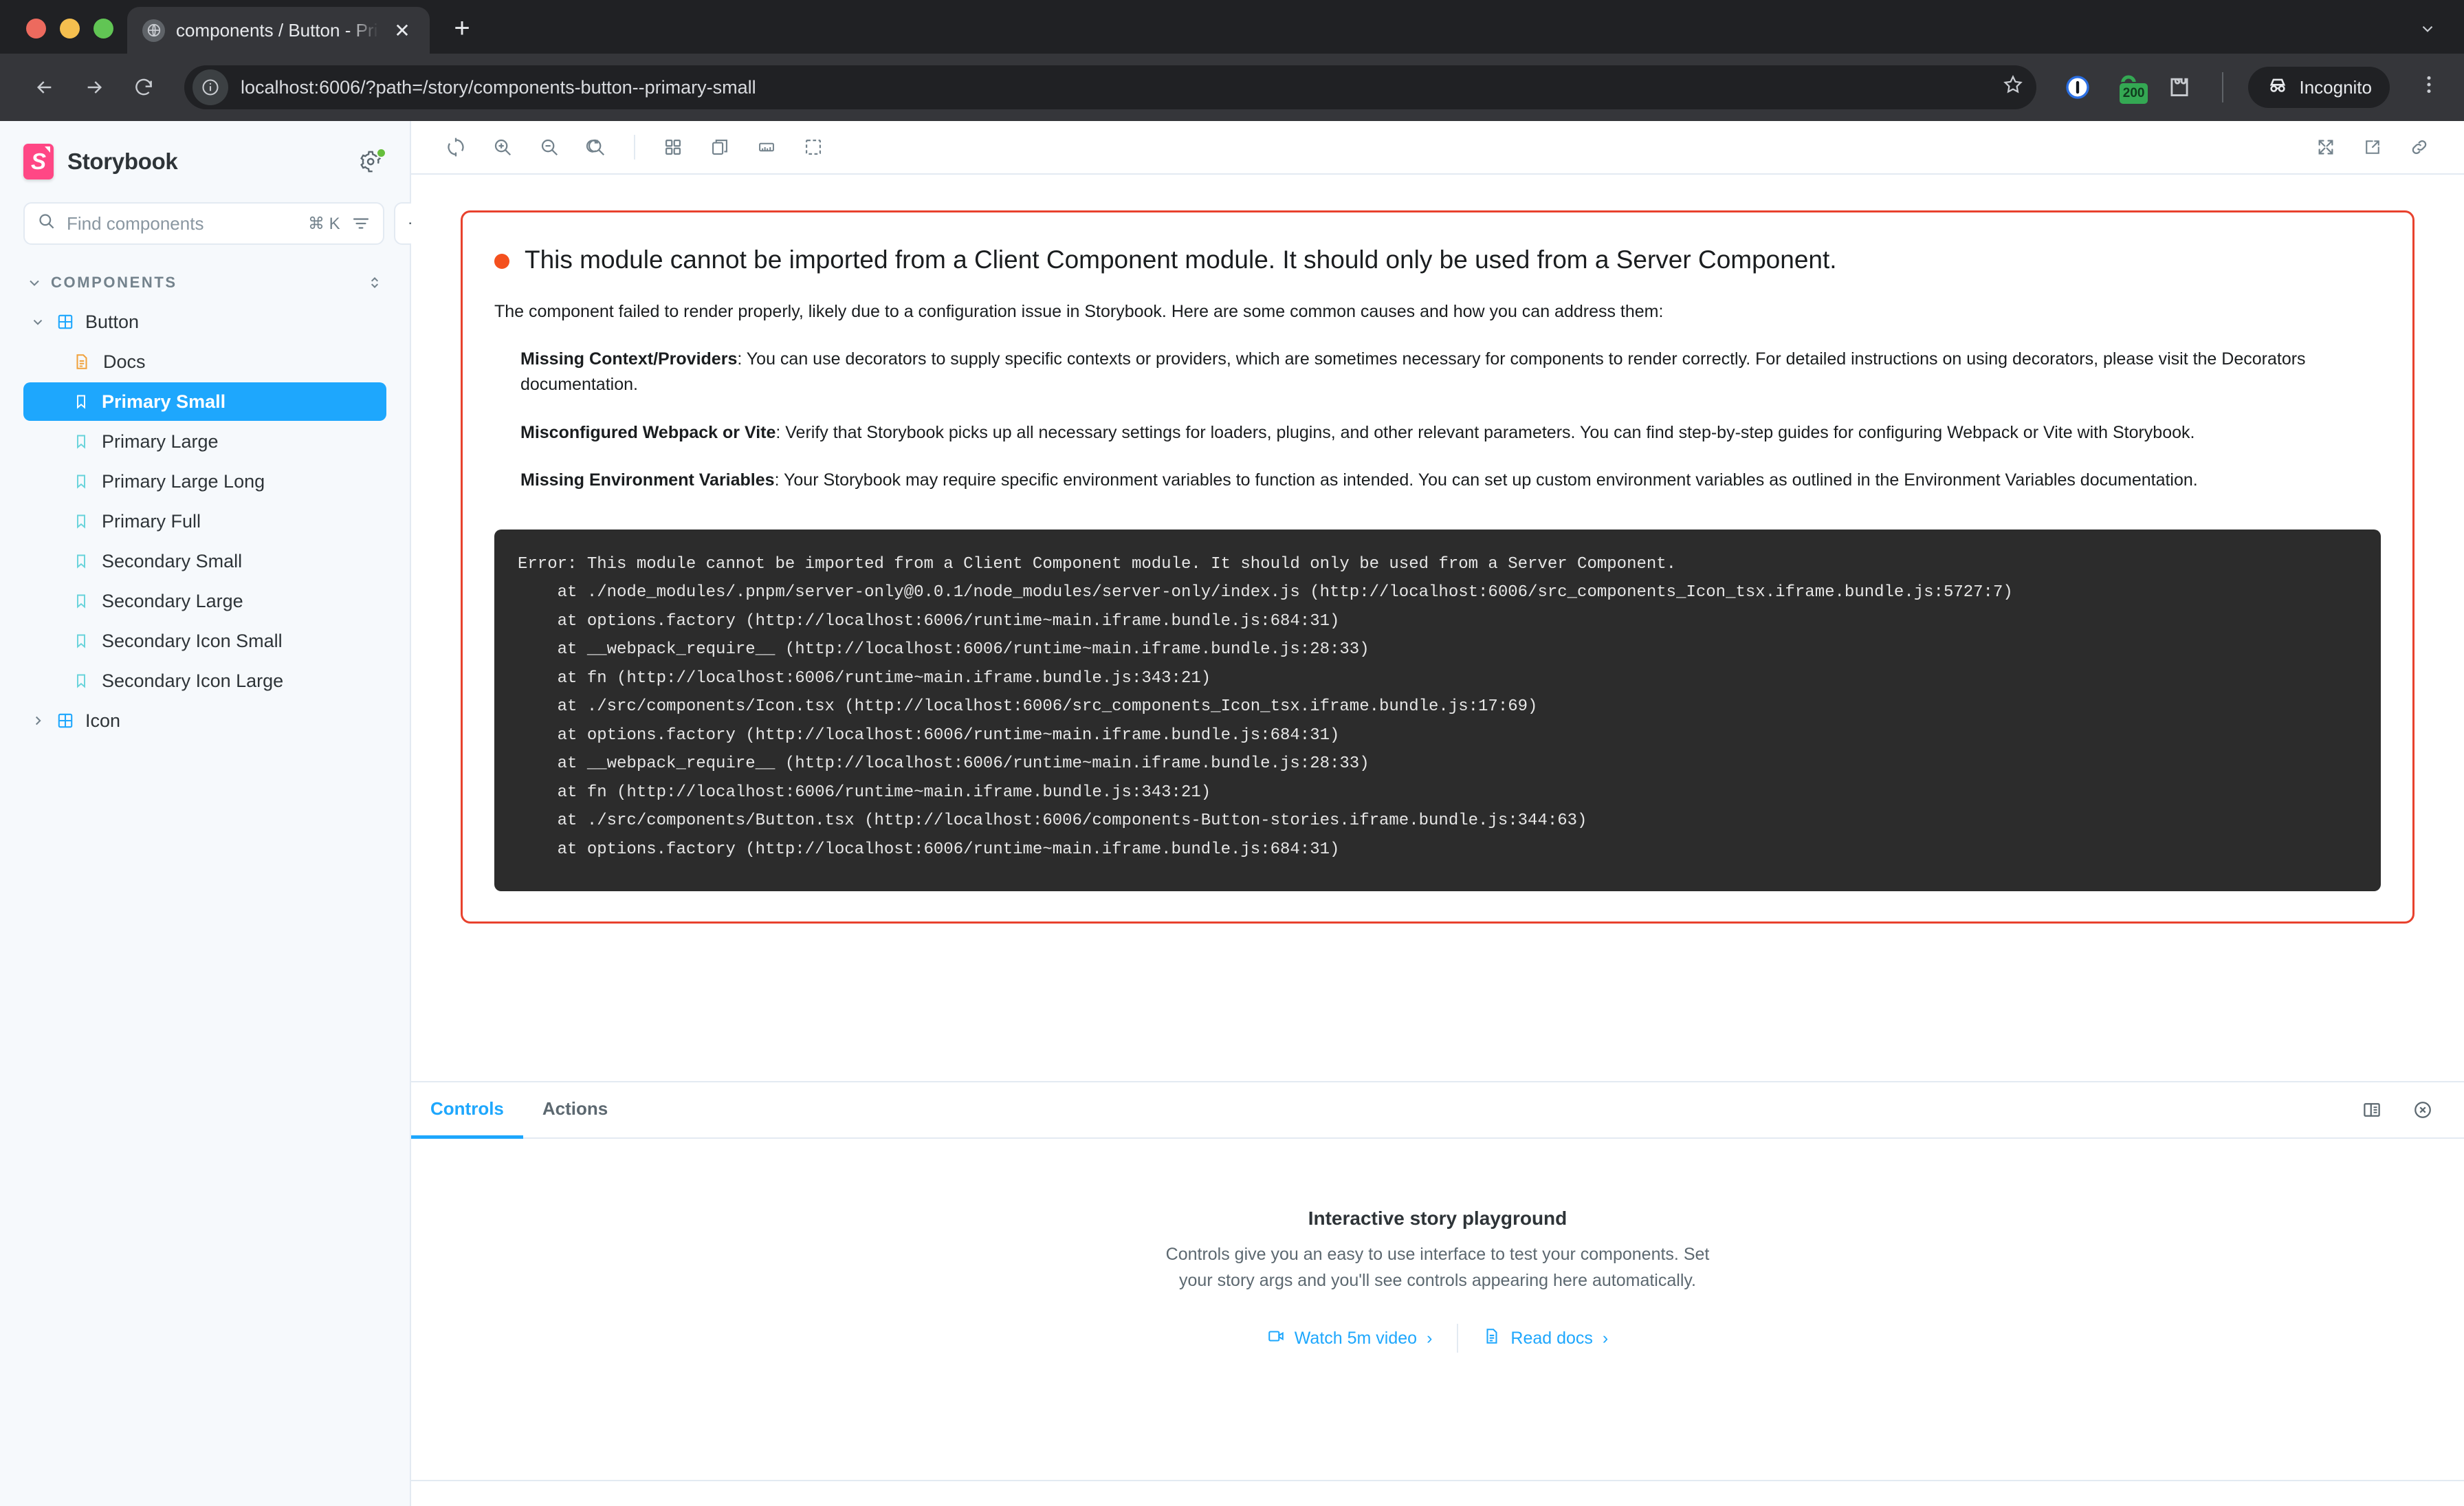 This screenshot has width=2464, height=1506. What do you see at coordinates (2326, 147) in the screenshot?
I see `fullscreen-button` at bounding box center [2326, 147].